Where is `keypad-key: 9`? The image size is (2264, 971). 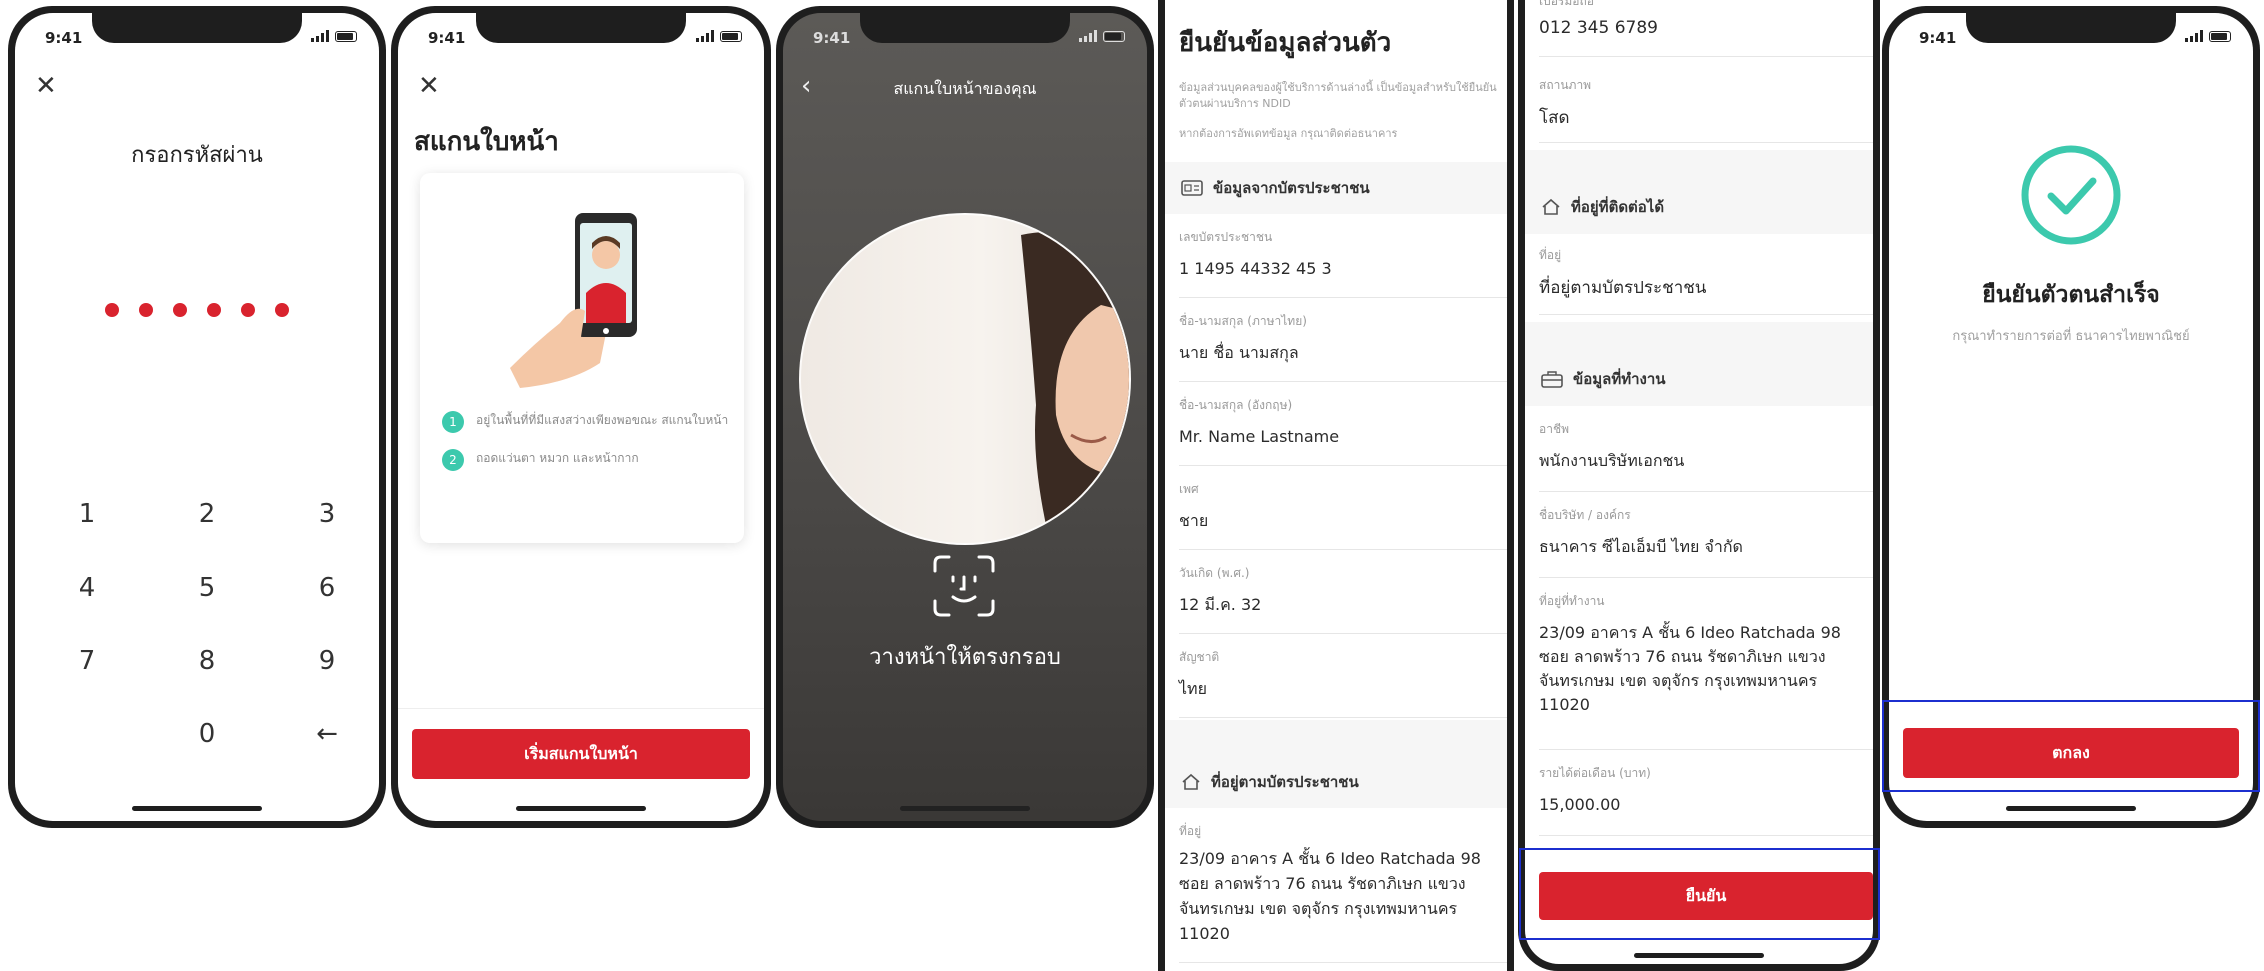
keypad-key: 9 is located at coordinates (327, 661).